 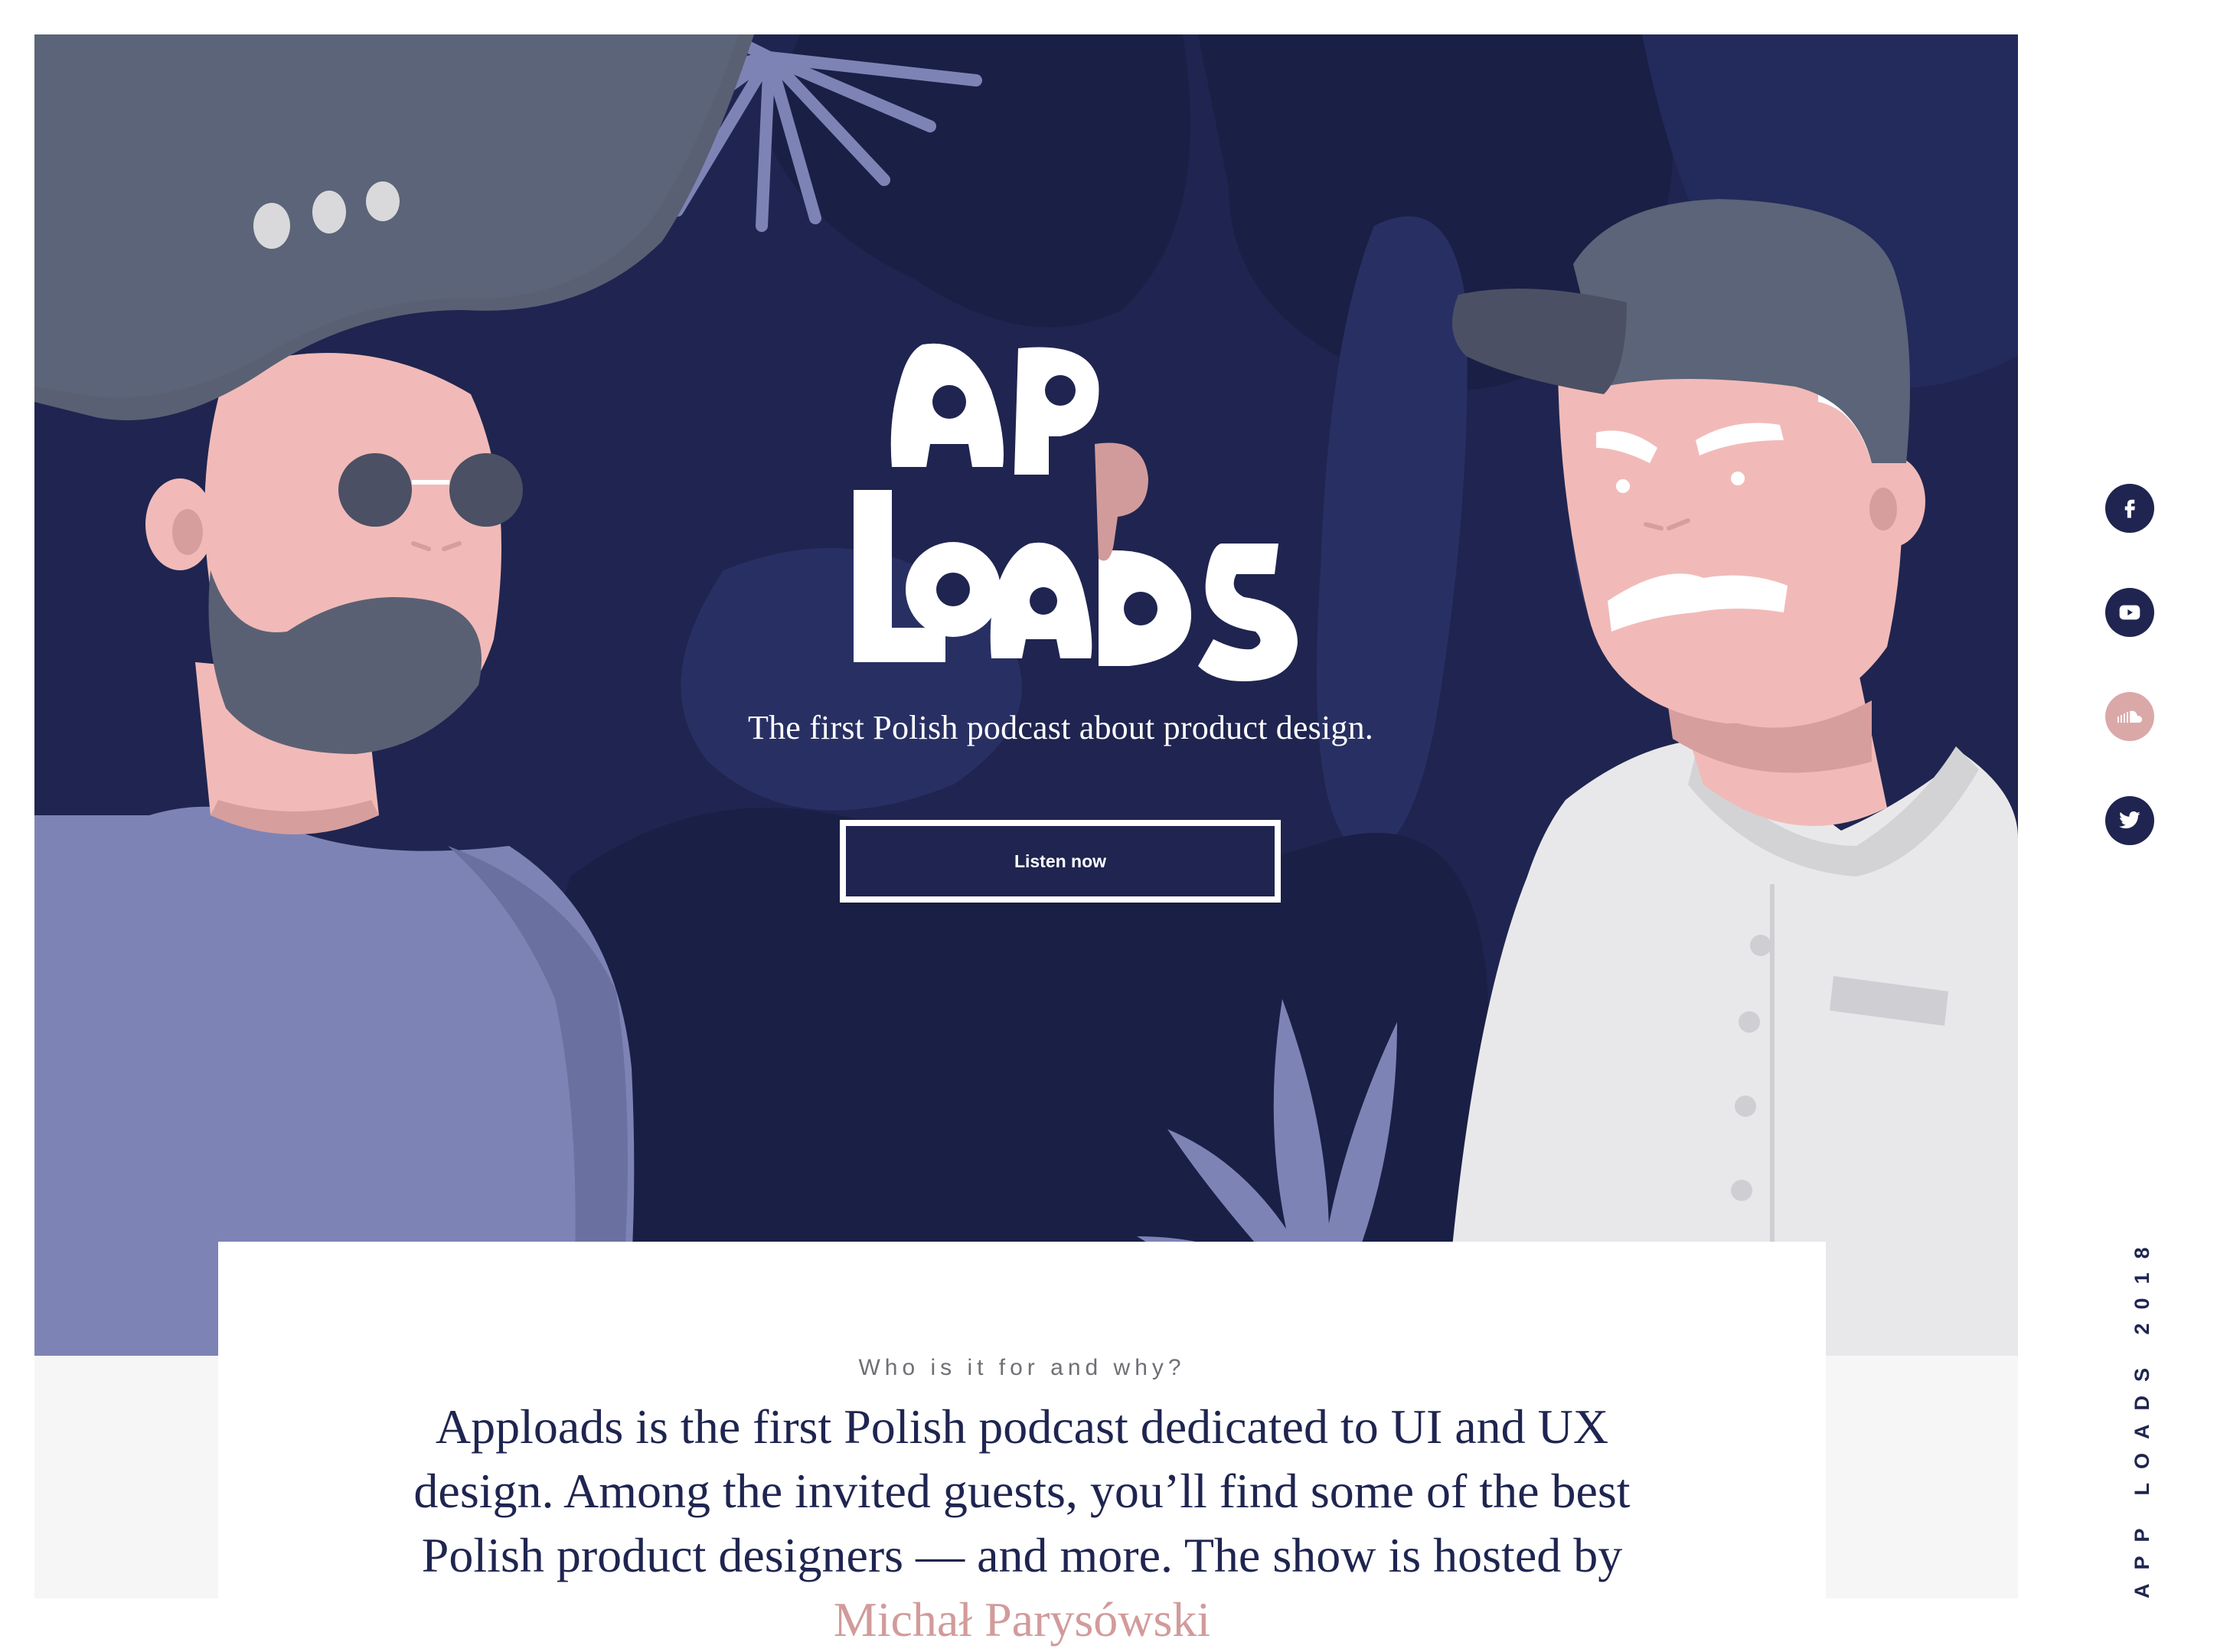 I want to click on twitter-link, so click(x=2129, y=820).